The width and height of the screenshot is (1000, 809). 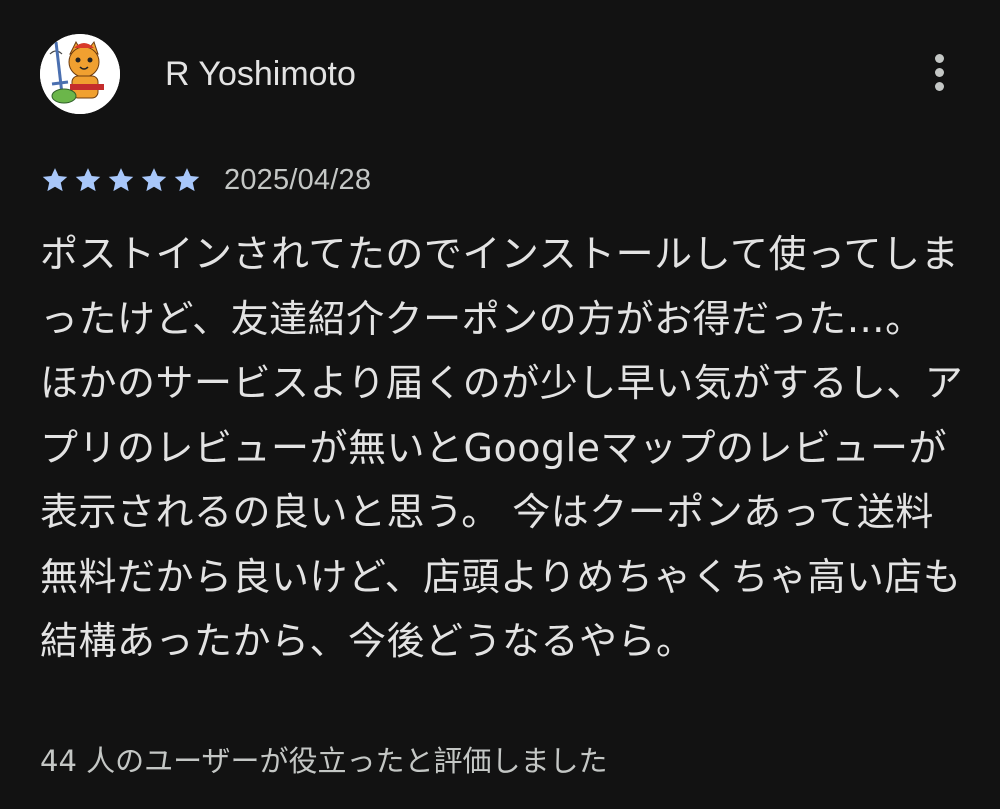 What do you see at coordinates (260, 74) in the screenshot?
I see `author-name: R Yoshimoto` at bounding box center [260, 74].